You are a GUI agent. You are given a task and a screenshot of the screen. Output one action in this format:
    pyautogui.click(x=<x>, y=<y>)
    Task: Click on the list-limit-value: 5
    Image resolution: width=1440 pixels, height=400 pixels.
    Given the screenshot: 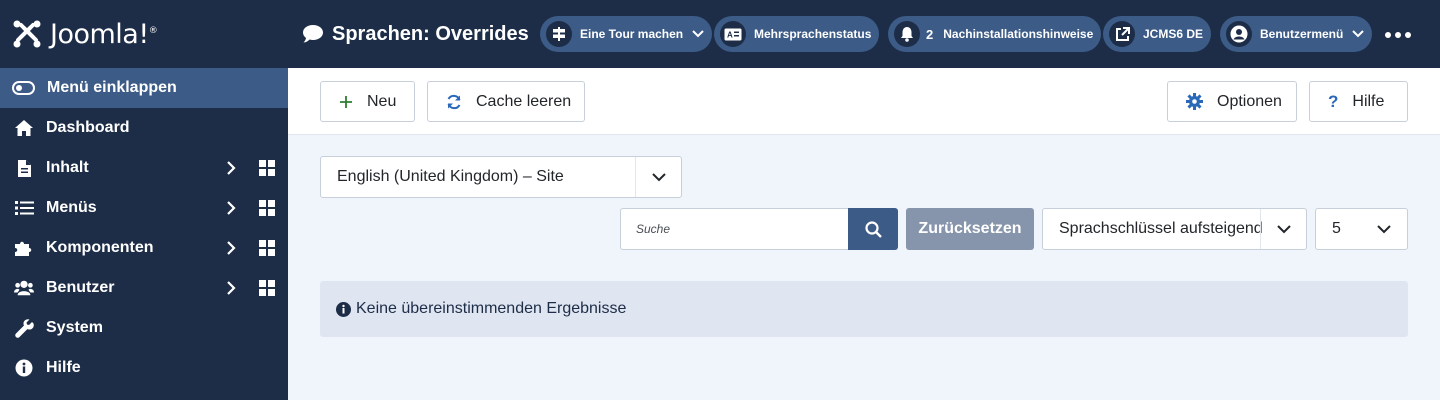 What is the action you would take?
    pyautogui.click(x=1336, y=228)
    